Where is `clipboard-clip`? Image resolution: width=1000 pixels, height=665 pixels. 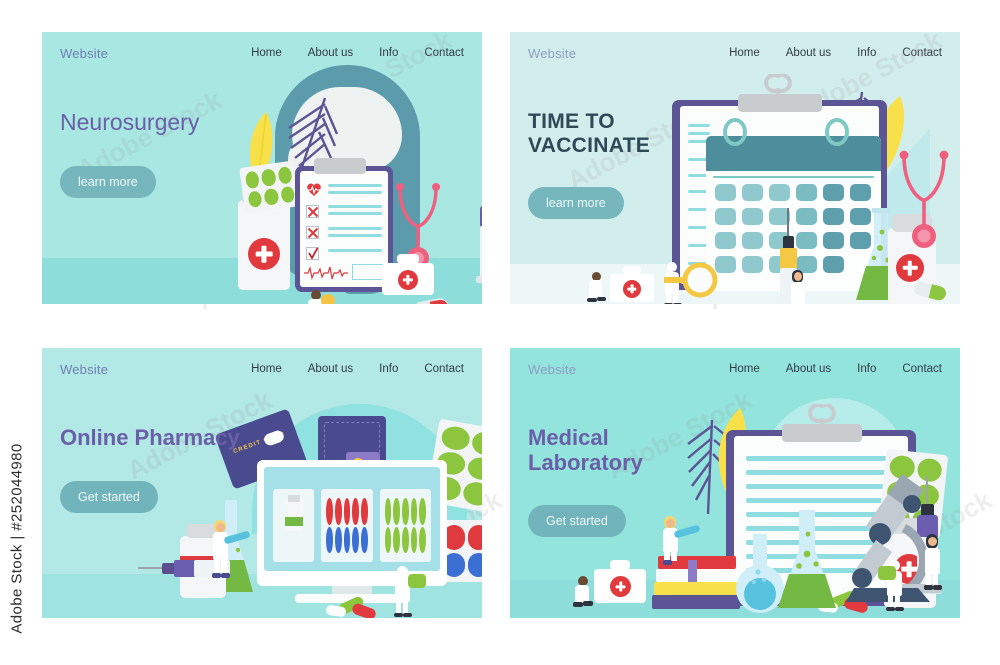 clipboard-clip is located at coordinates (340, 166).